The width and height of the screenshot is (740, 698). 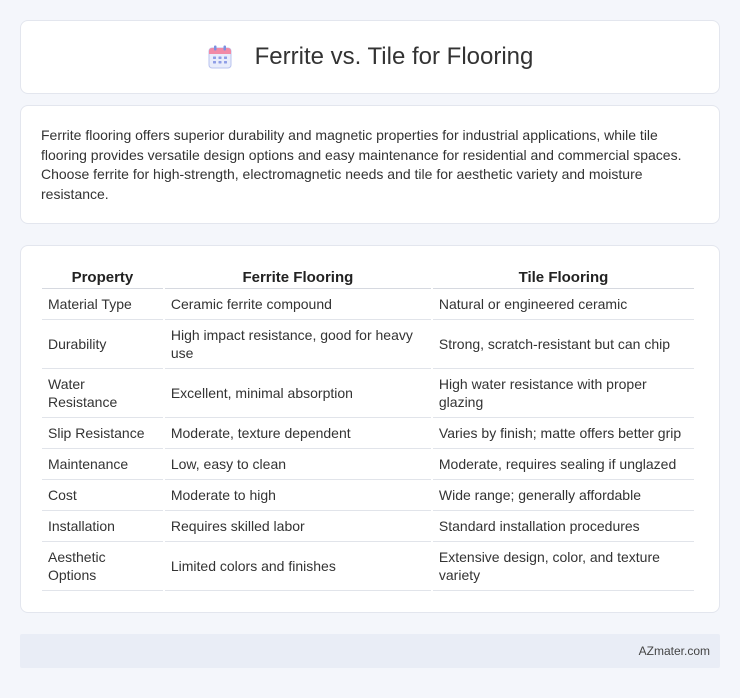 I want to click on property-cell: Material Type, so click(x=102, y=304).